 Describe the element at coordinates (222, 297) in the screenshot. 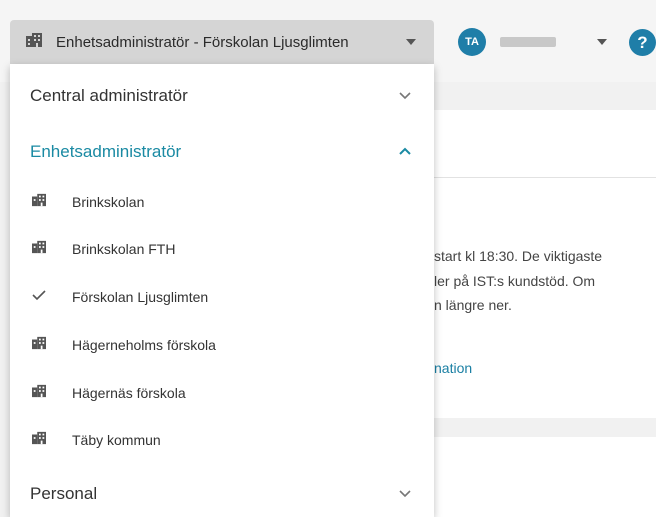

I see `menu-item-forskolan-ljusglimten: Förskolan Ljusglimten` at that location.